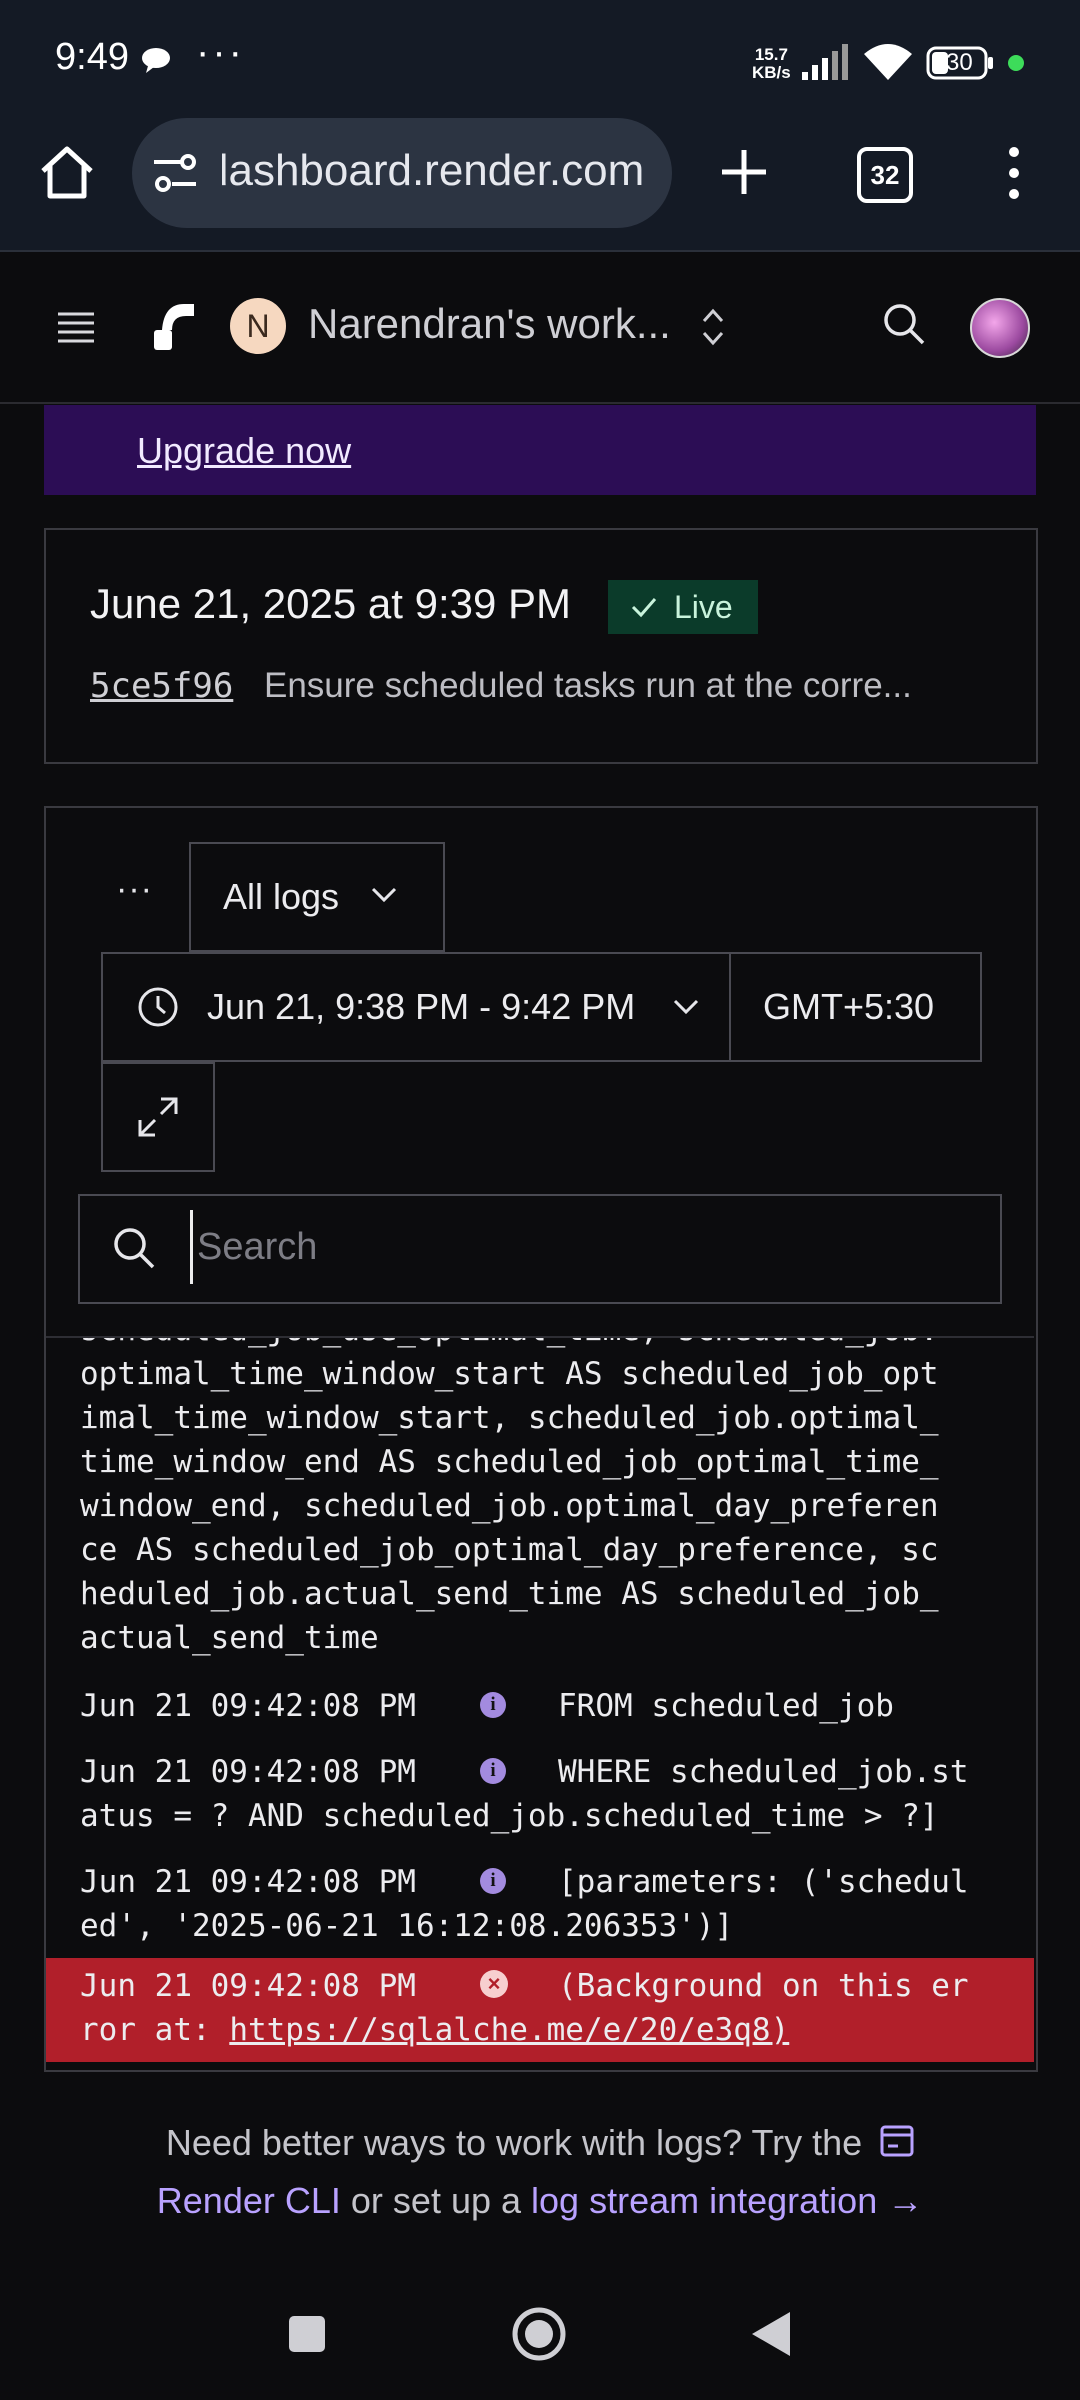  What do you see at coordinates (584, 1247) in the screenshot?
I see `log-search-input` at bounding box center [584, 1247].